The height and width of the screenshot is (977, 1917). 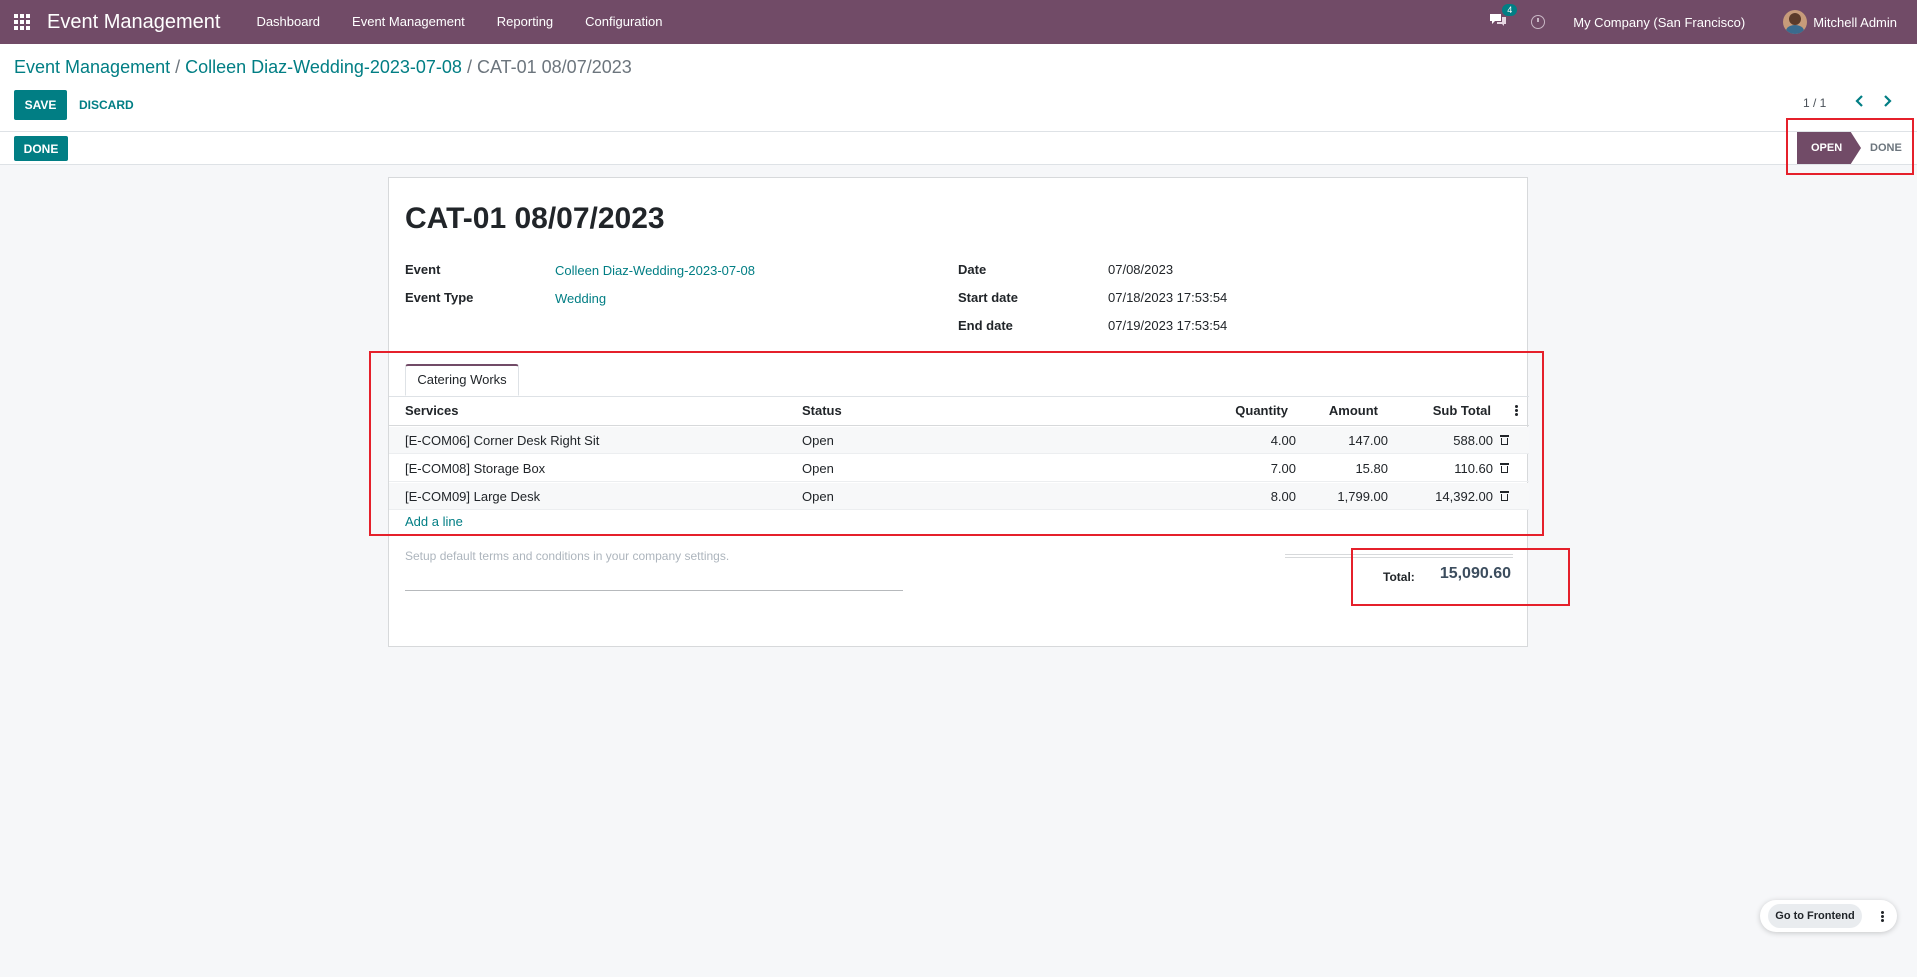 I want to click on column-status: Status, so click(x=822, y=410).